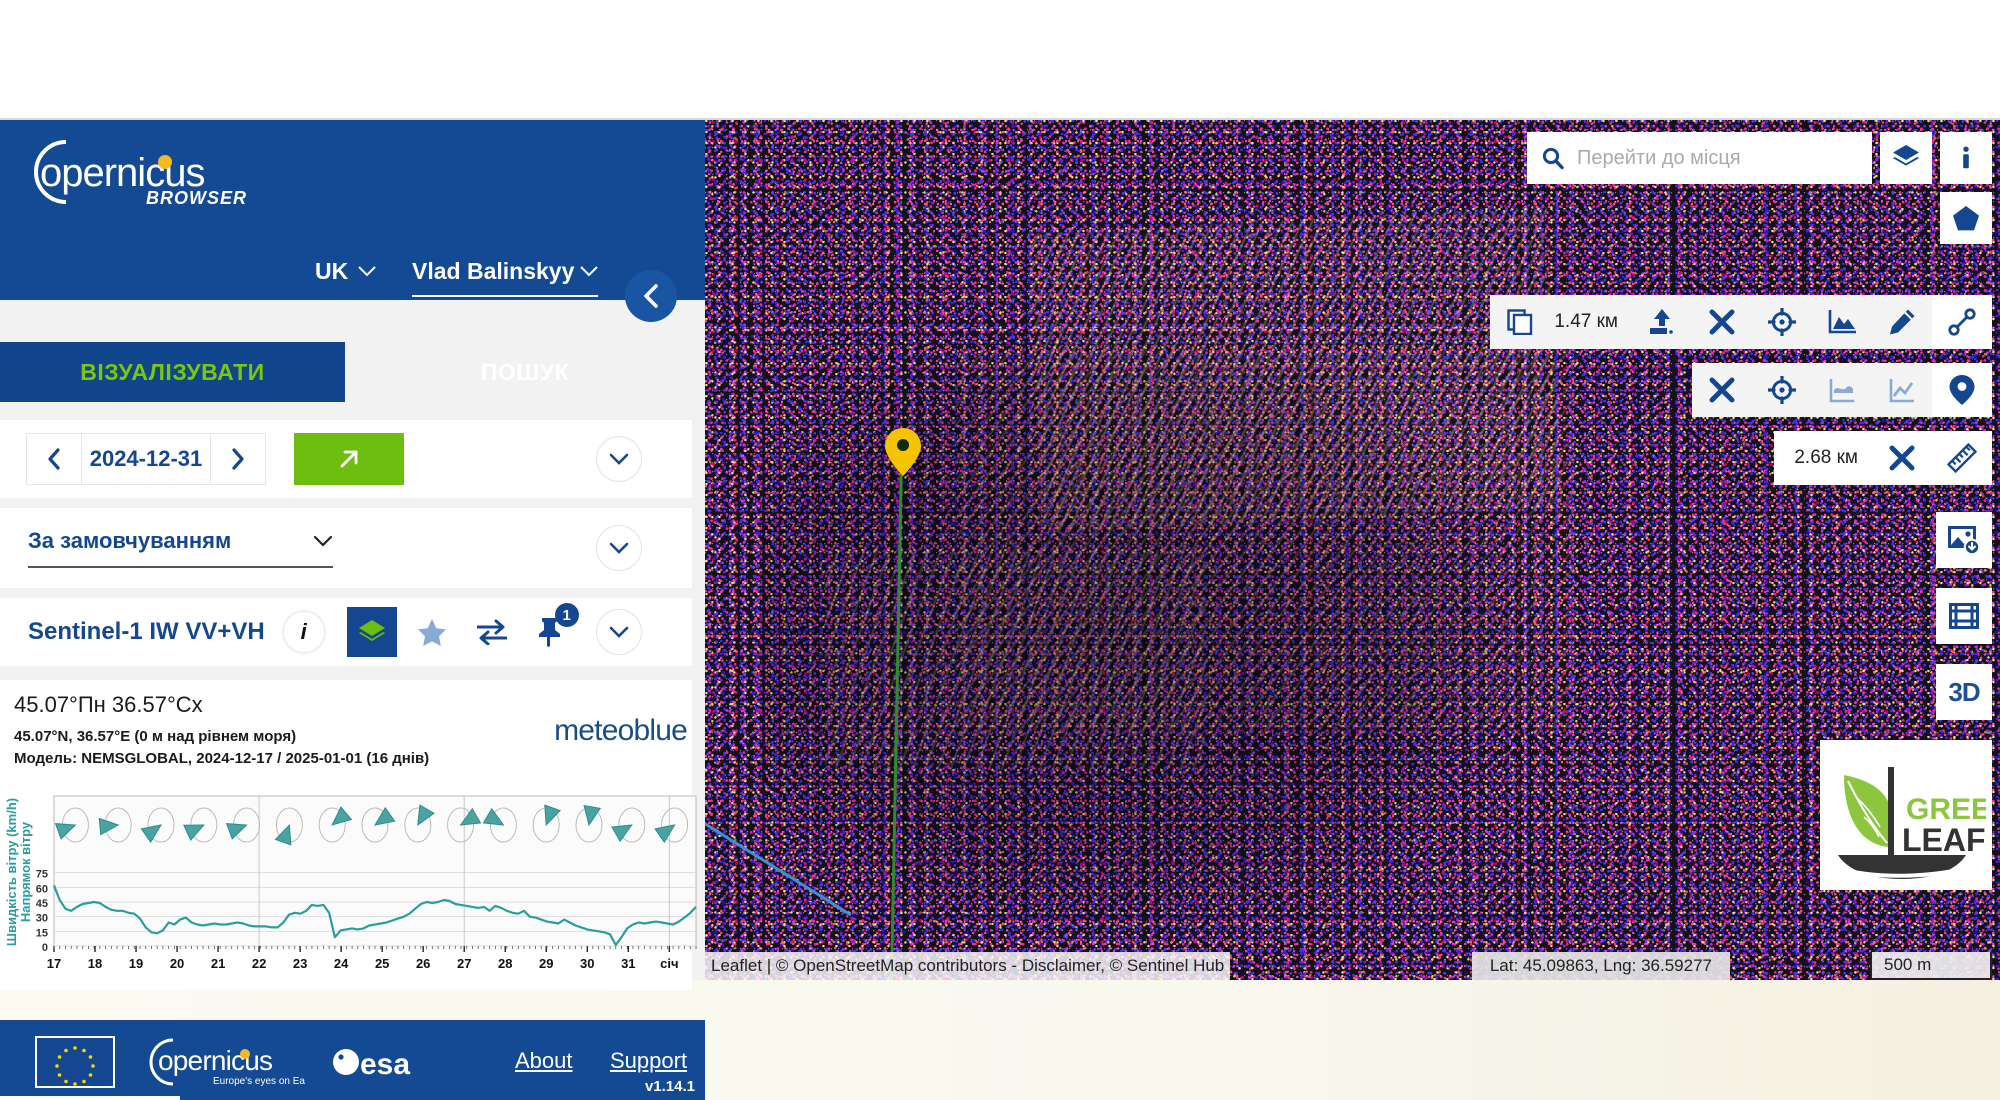 This screenshot has width=2000, height=1100. I want to click on video-icon, so click(1964, 616).